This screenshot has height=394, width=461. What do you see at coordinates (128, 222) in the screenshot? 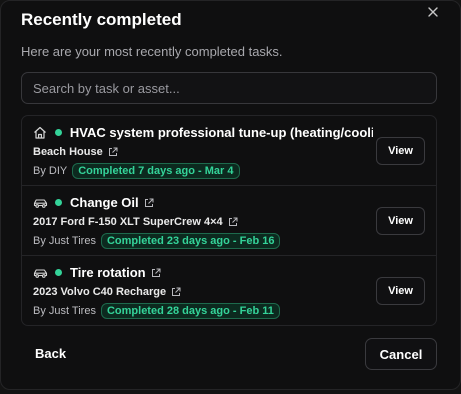
I see `asset-name: 2017 Ford F-150 XLT SuperCrew 4×4` at bounding box center [128, 222].